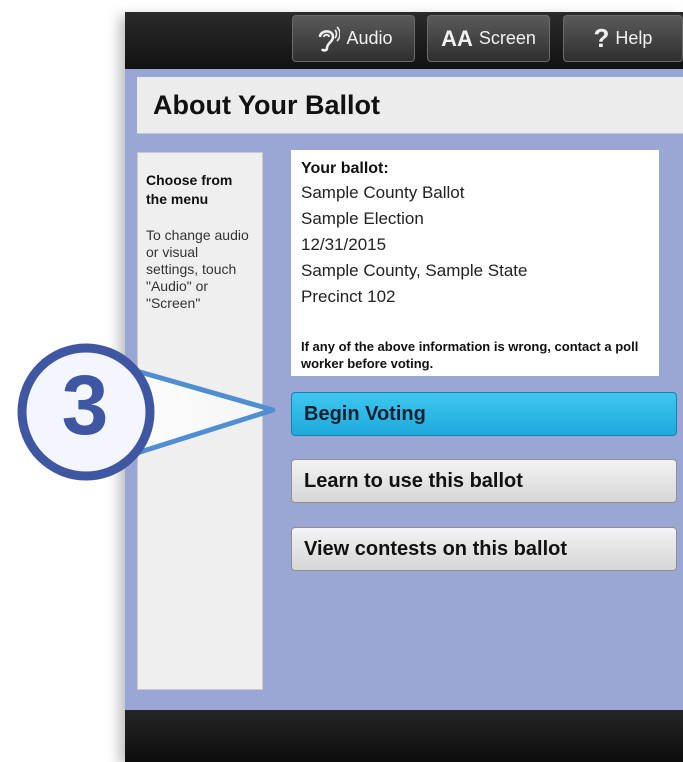 The height and width of the screenshot is (762, 683). I want to click on screen-button-label: Screen, so click(507, 38).